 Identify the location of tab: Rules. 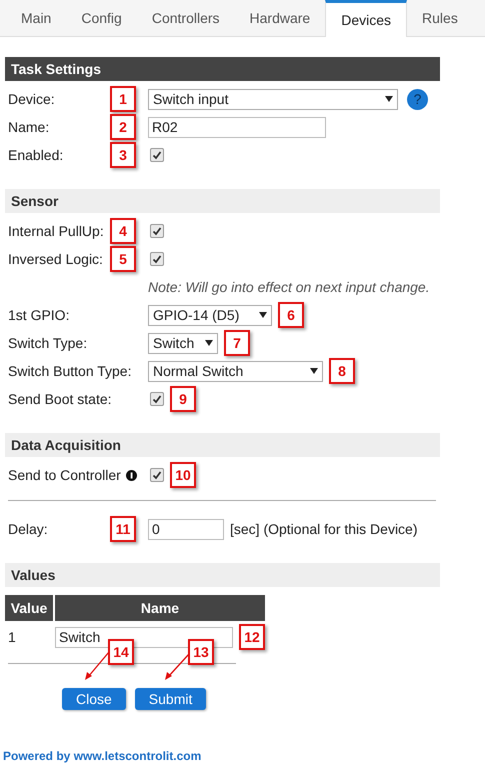
(440, 18).